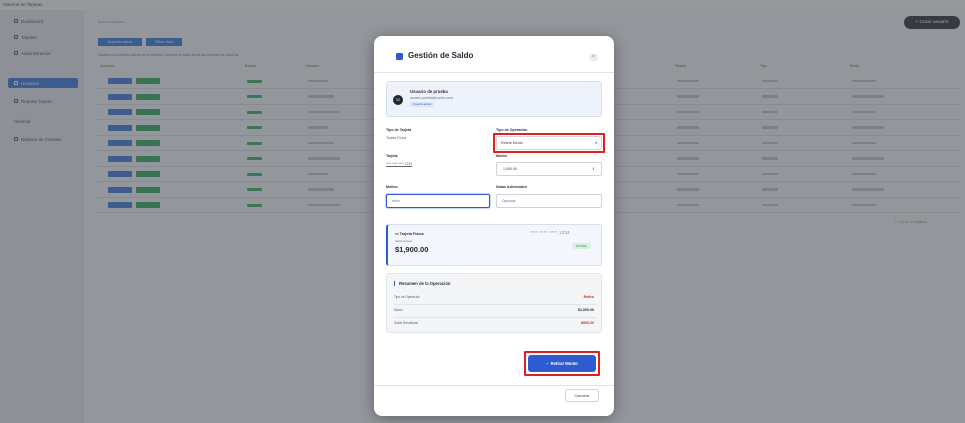 The width and height of the screenshot is (965, 423). I want to click on highlight-box-submit, so click(562, 363).